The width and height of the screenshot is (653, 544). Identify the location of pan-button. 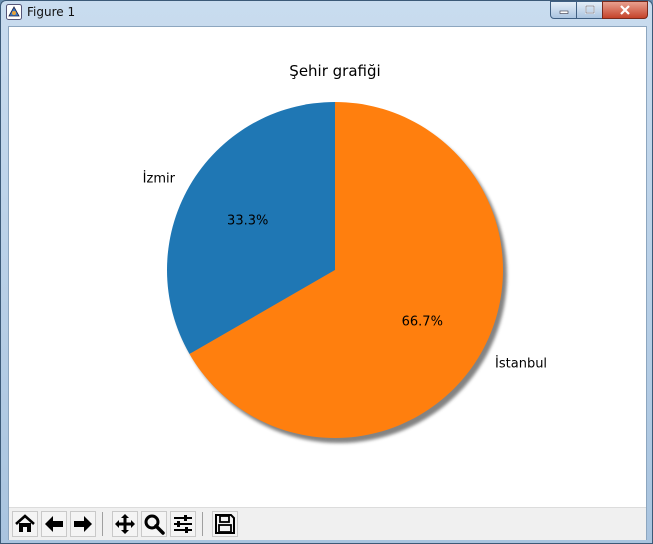
(125, 524).